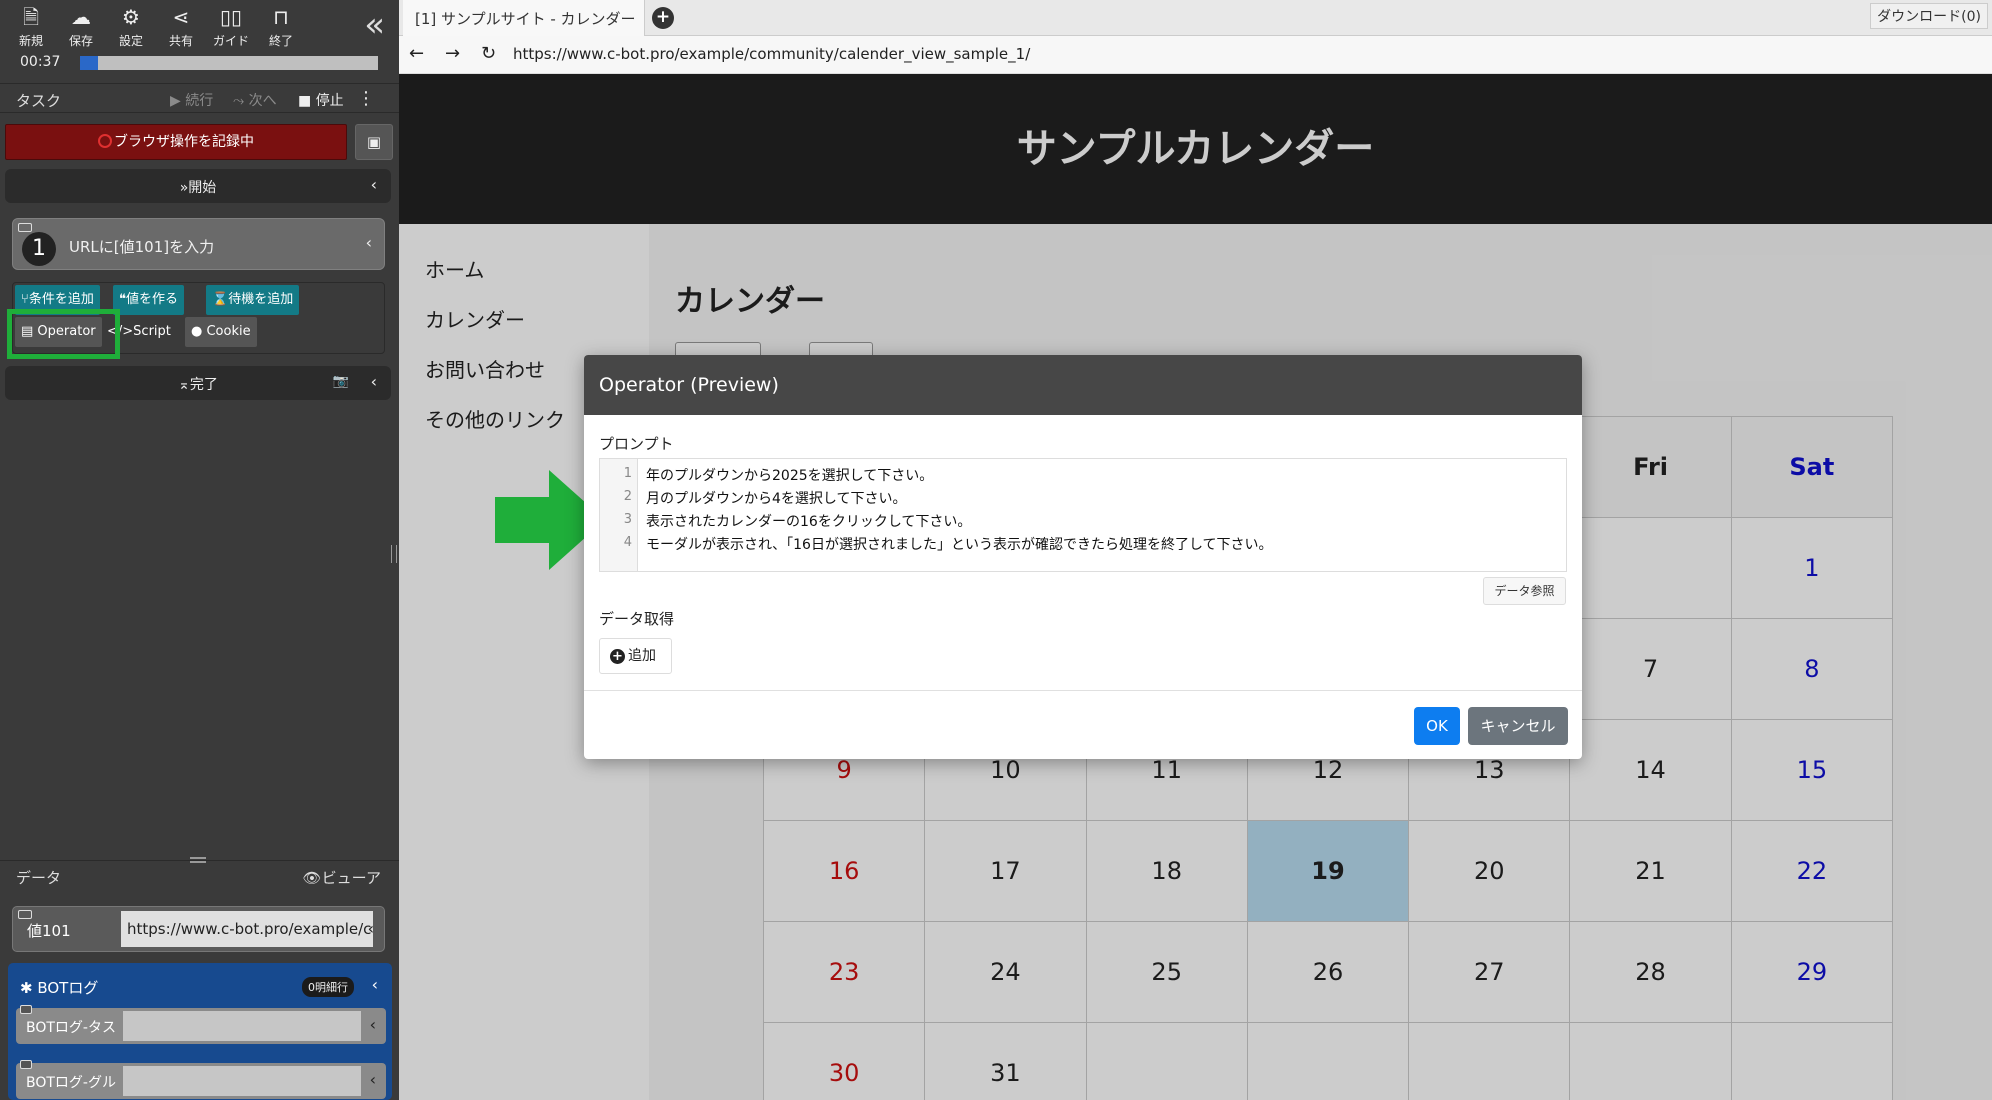  I want to click on bug-icon: ✱, so click(29, 988).